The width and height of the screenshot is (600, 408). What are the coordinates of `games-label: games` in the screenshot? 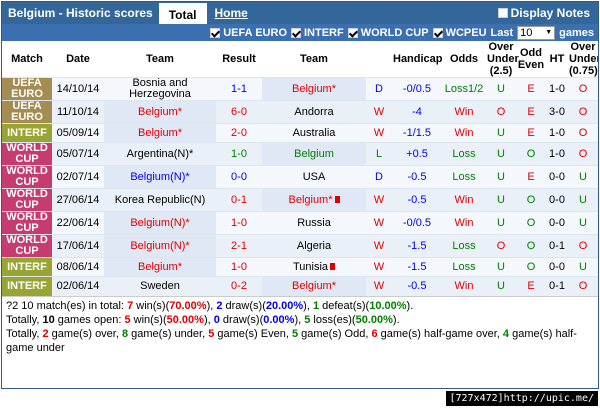 It's located at (576, 32).